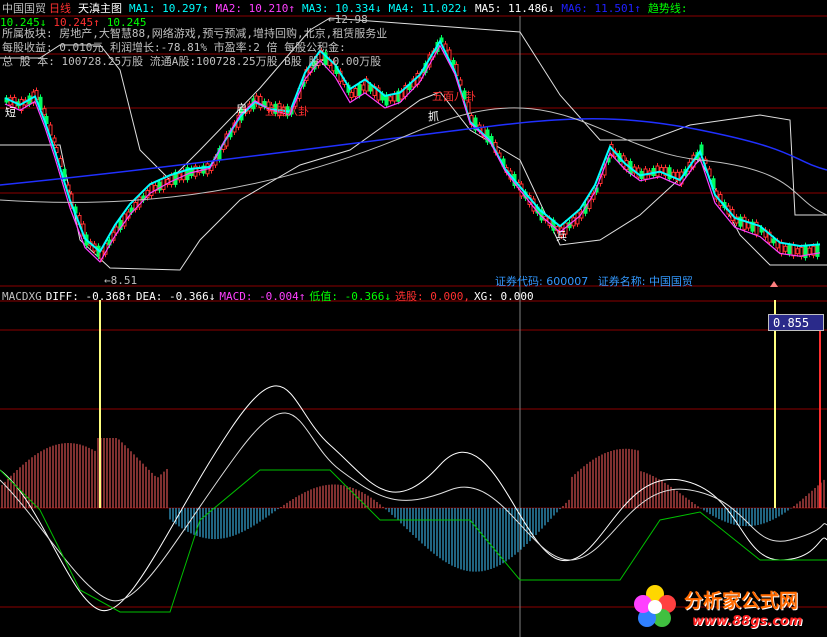  What do you see at coordinates (169, 8) in the screenshot?
I see `indicator-value: MA1: 10.297↑` at bounding box center [169, 8].